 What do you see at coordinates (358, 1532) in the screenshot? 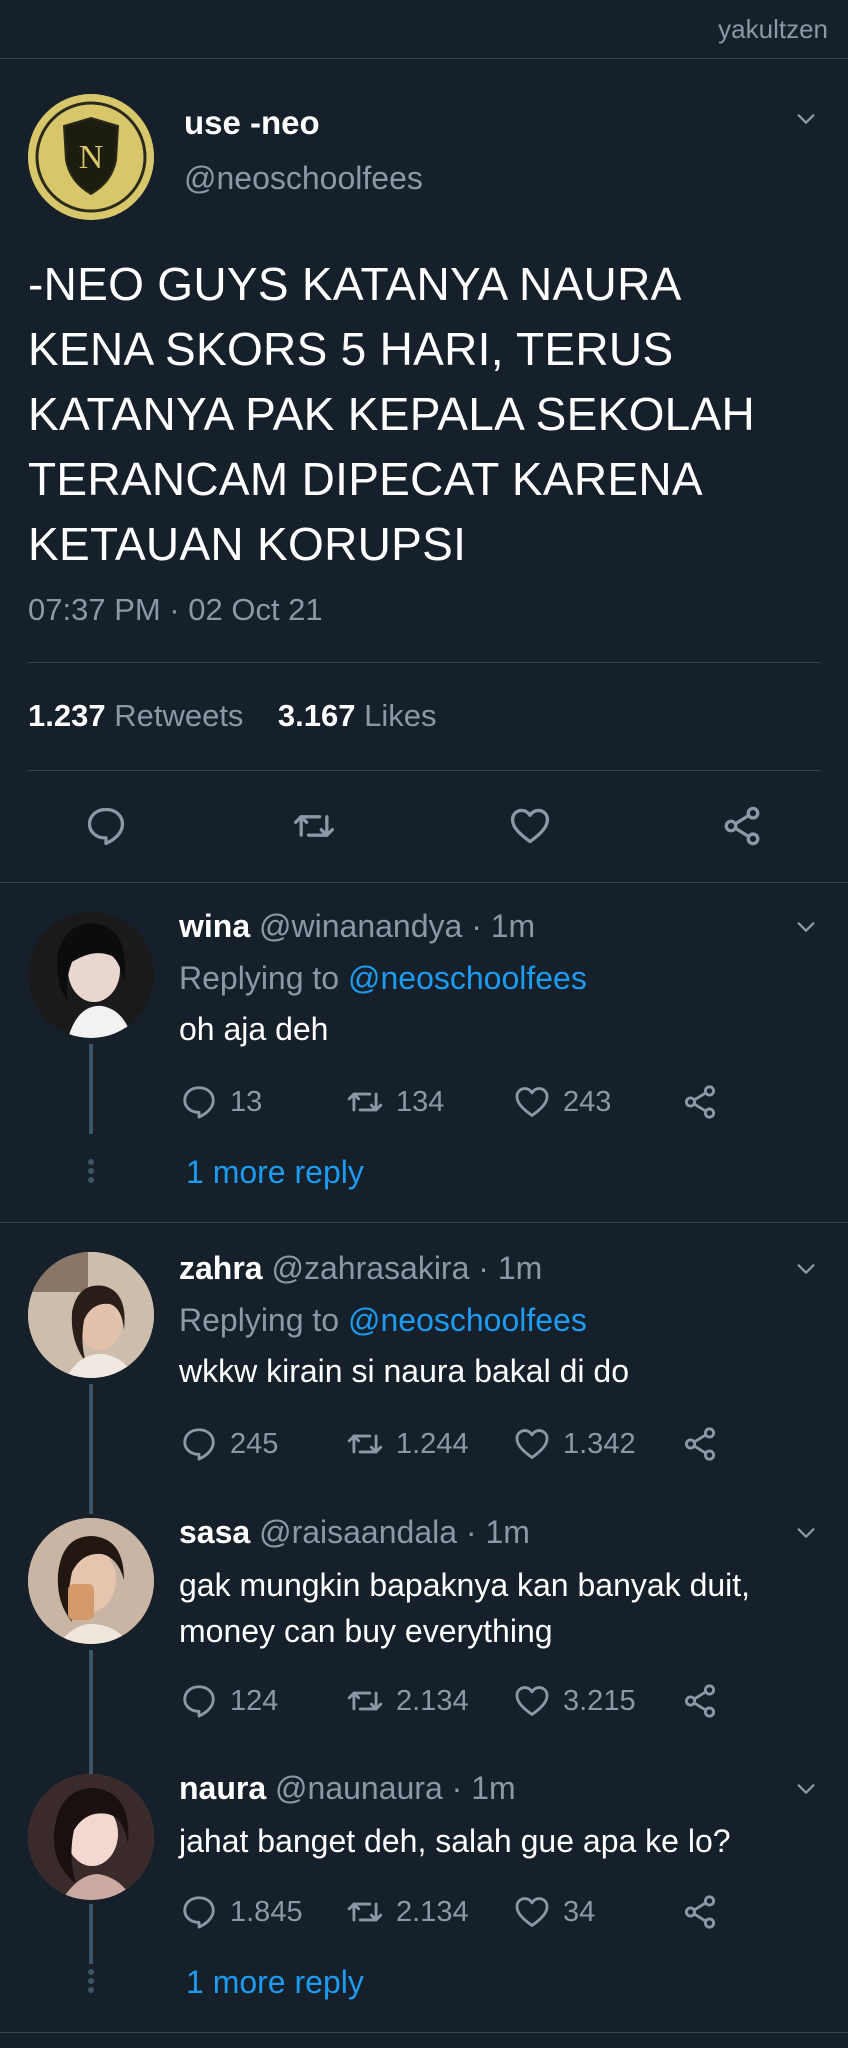
I see `reply-author-handle: @raisaandala` at bounding box center [358, 1532].